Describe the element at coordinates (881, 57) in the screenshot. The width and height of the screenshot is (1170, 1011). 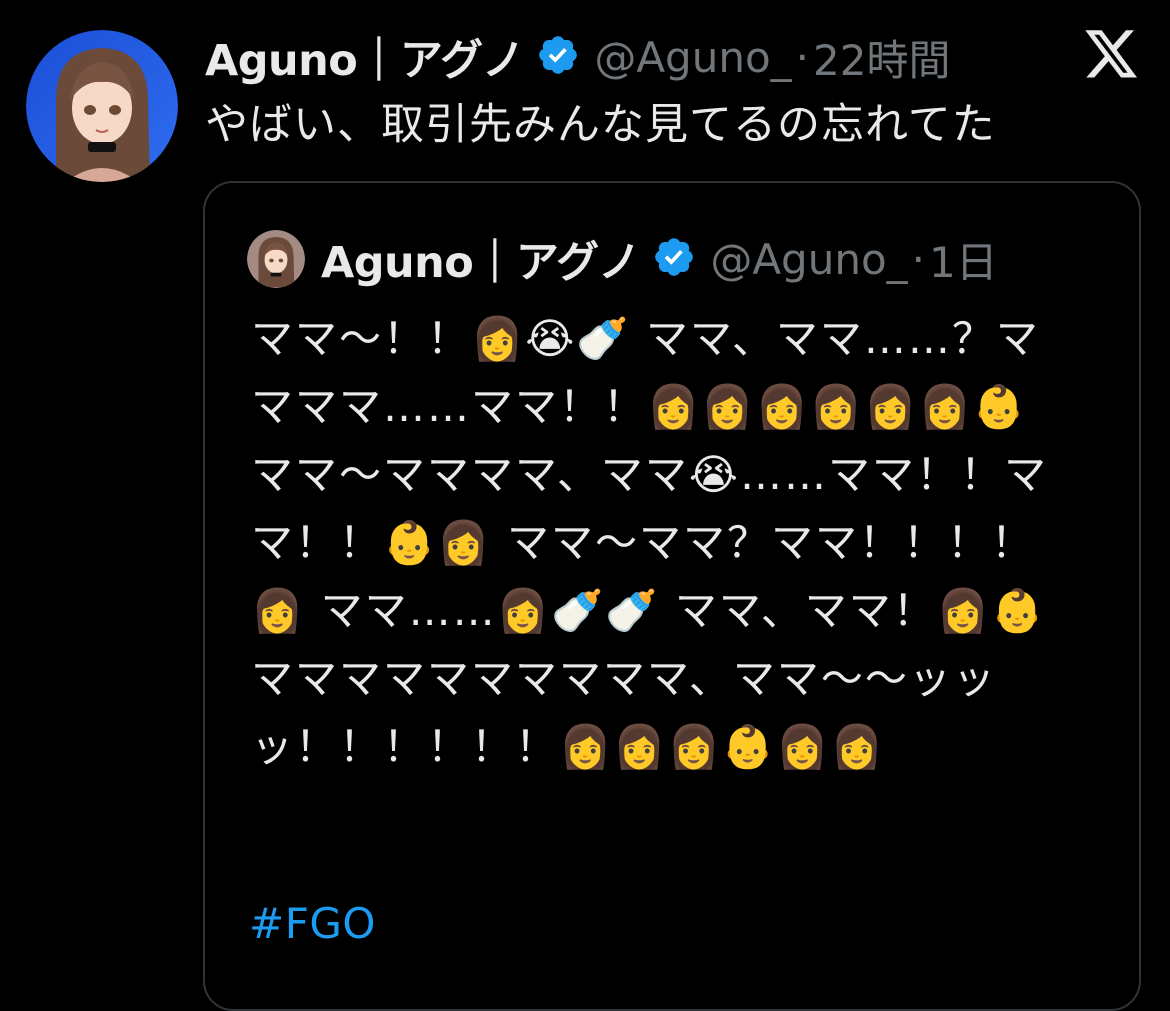
I see `tweet-timestamp: 22時間` at that location.